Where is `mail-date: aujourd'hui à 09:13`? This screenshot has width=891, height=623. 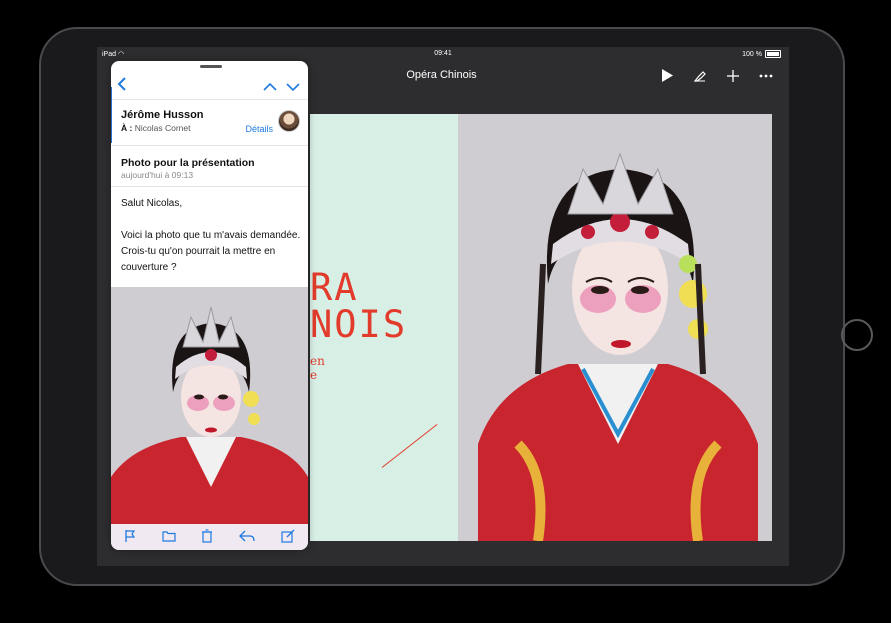
mail-date: aujourd'hui à 09:13 is located at coordinates (157, 175).